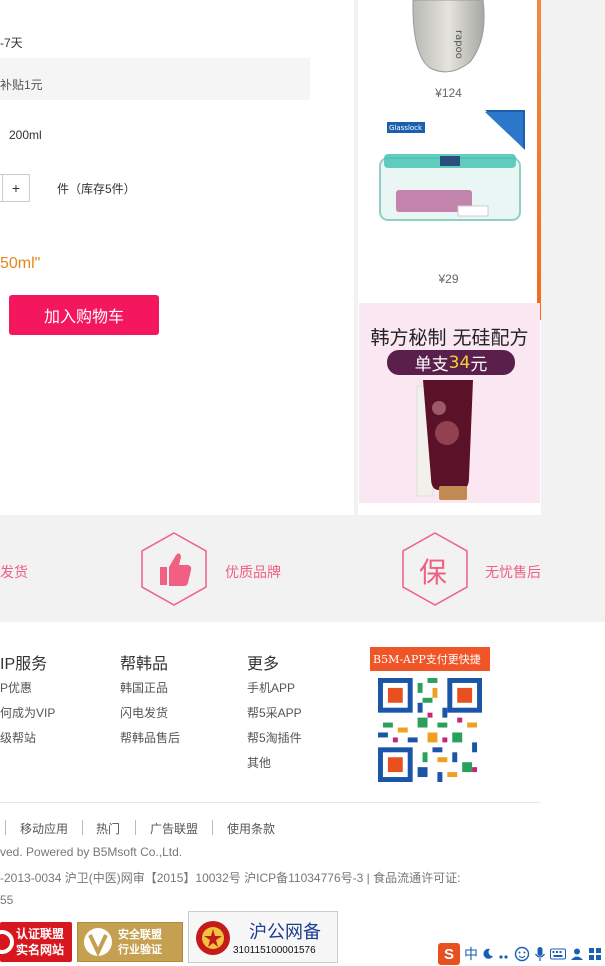 The width and height of the screenshot is (605, 966). I want to click on promo-price-tag: 单支 34 元, so click(451, 362).